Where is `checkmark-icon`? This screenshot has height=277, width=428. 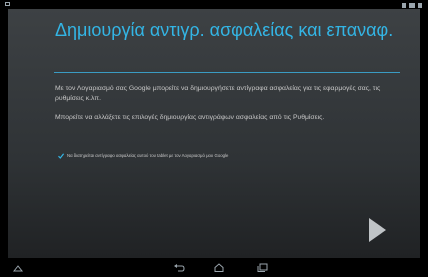
checkmark-icon is located at coordinates (61, 156).